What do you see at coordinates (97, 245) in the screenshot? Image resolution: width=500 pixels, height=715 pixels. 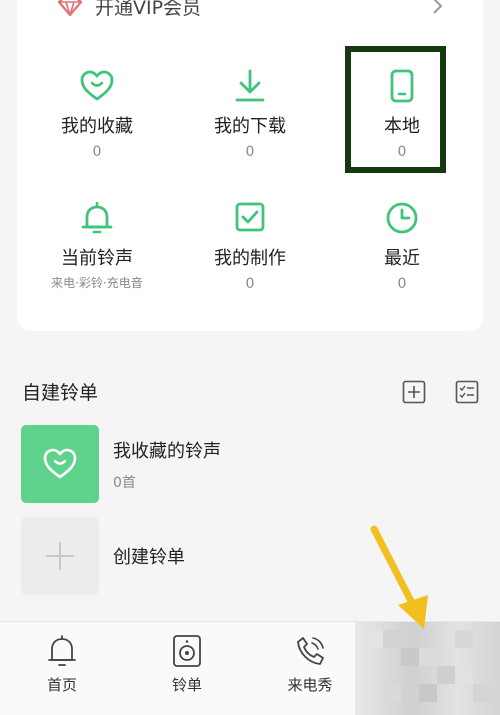 I see `grid-item-current-ringtone: 当前铃声 来电·彩铃·充电音` at bounding box center [97, 245].